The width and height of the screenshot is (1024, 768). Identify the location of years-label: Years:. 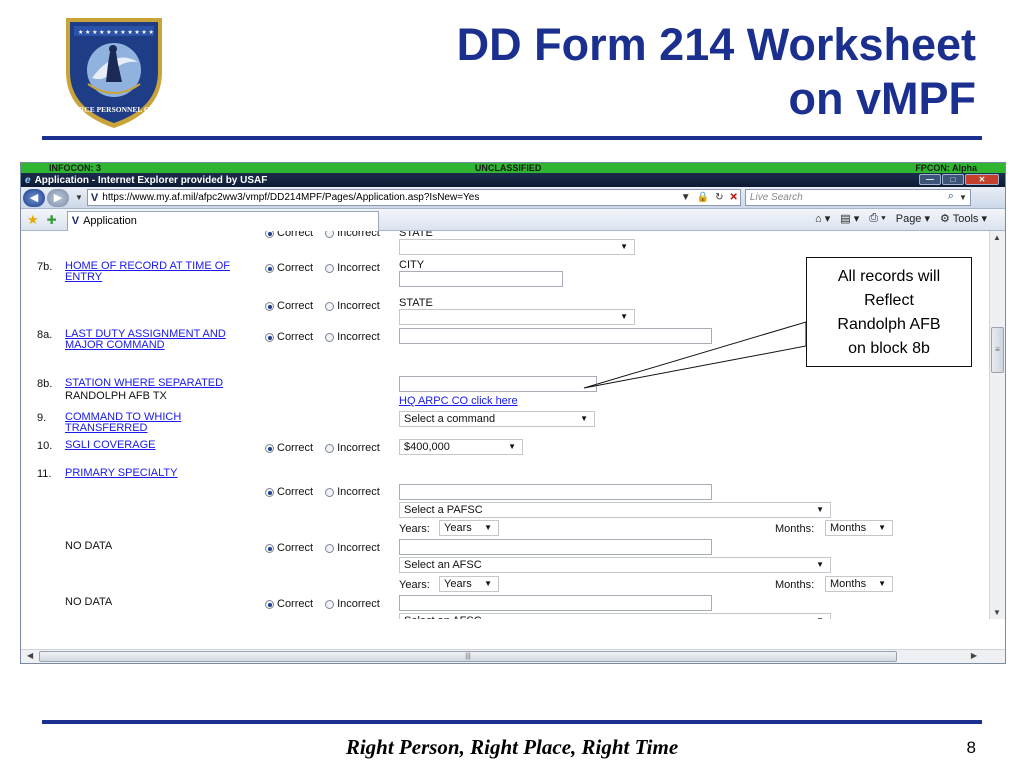
(414, 585).